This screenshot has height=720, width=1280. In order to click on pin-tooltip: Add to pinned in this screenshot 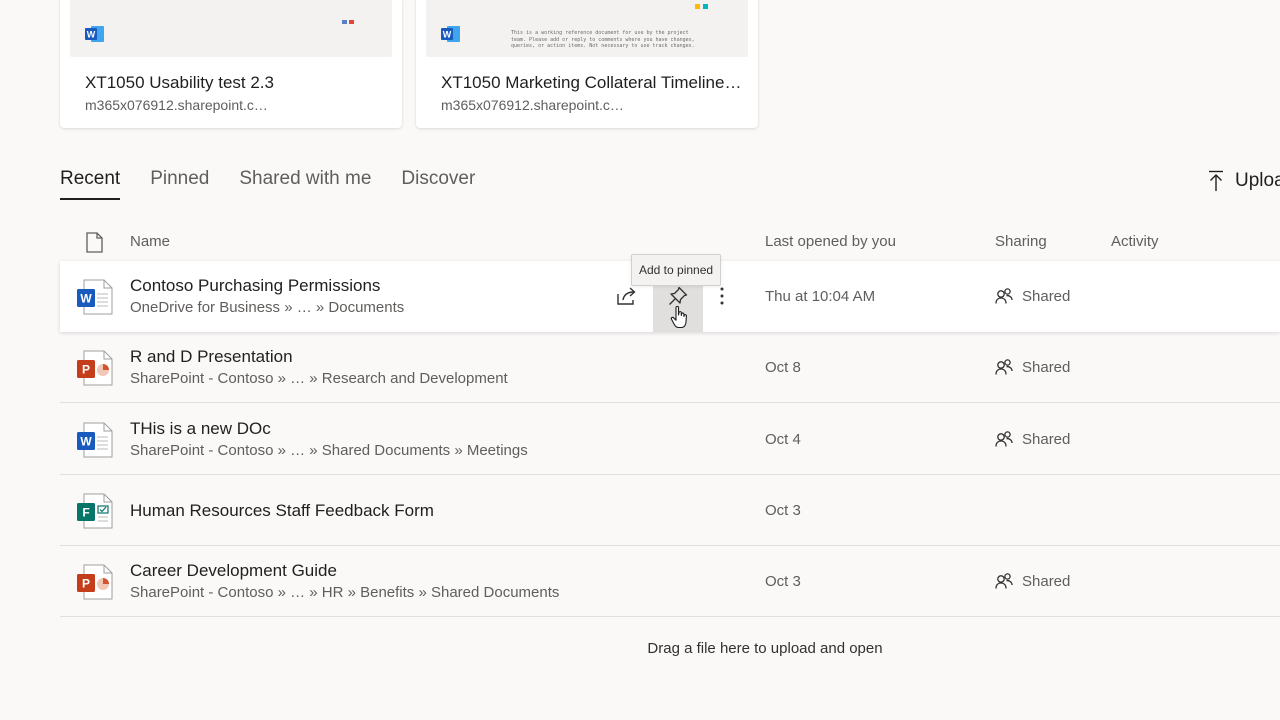, I will do `click(676, 270)`.